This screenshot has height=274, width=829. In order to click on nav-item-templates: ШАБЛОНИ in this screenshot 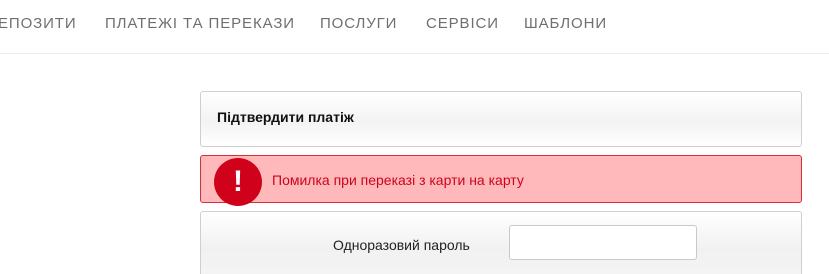, I will do `click(565, 24)`.